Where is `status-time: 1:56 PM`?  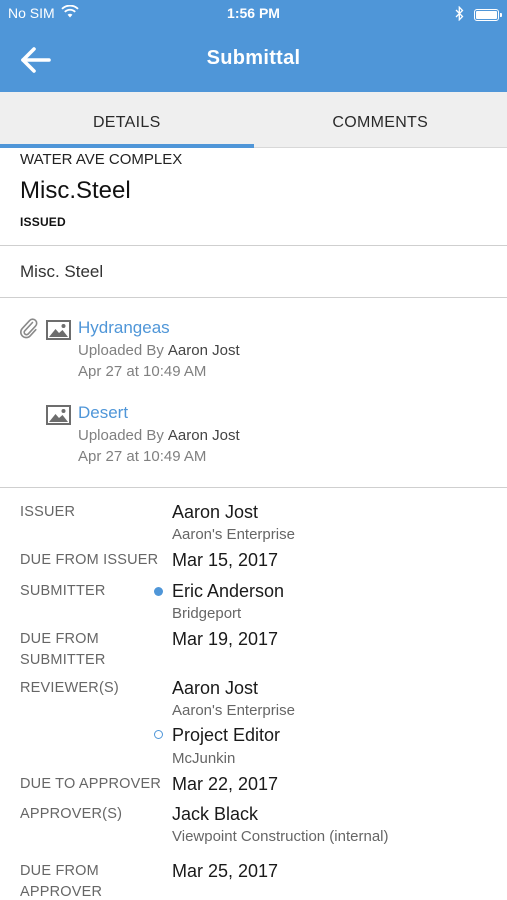 status-time: 1:56 PM is located at coordinates (253, 13).